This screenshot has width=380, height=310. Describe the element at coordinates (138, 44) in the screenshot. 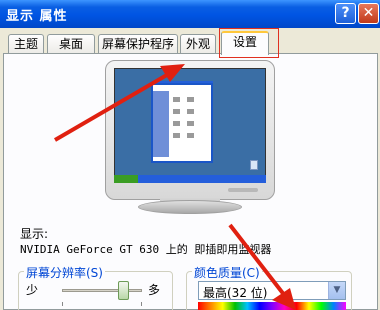

I see `tab-screensaver: 屏幕保护程序` at that location.